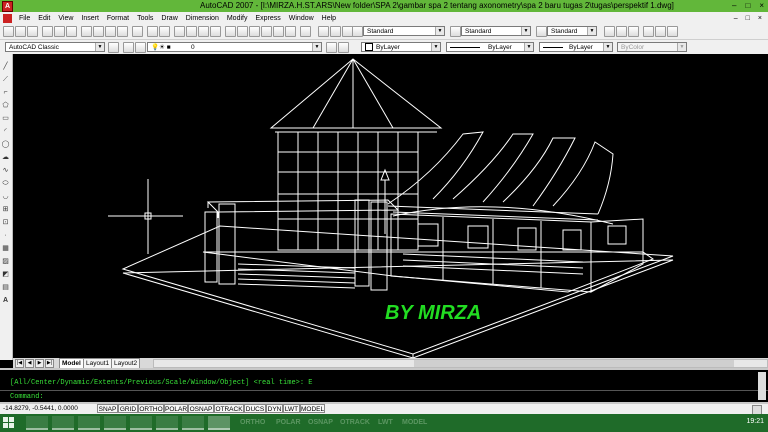  I want to click on grid-toggle: GRID, so click(128, 408).